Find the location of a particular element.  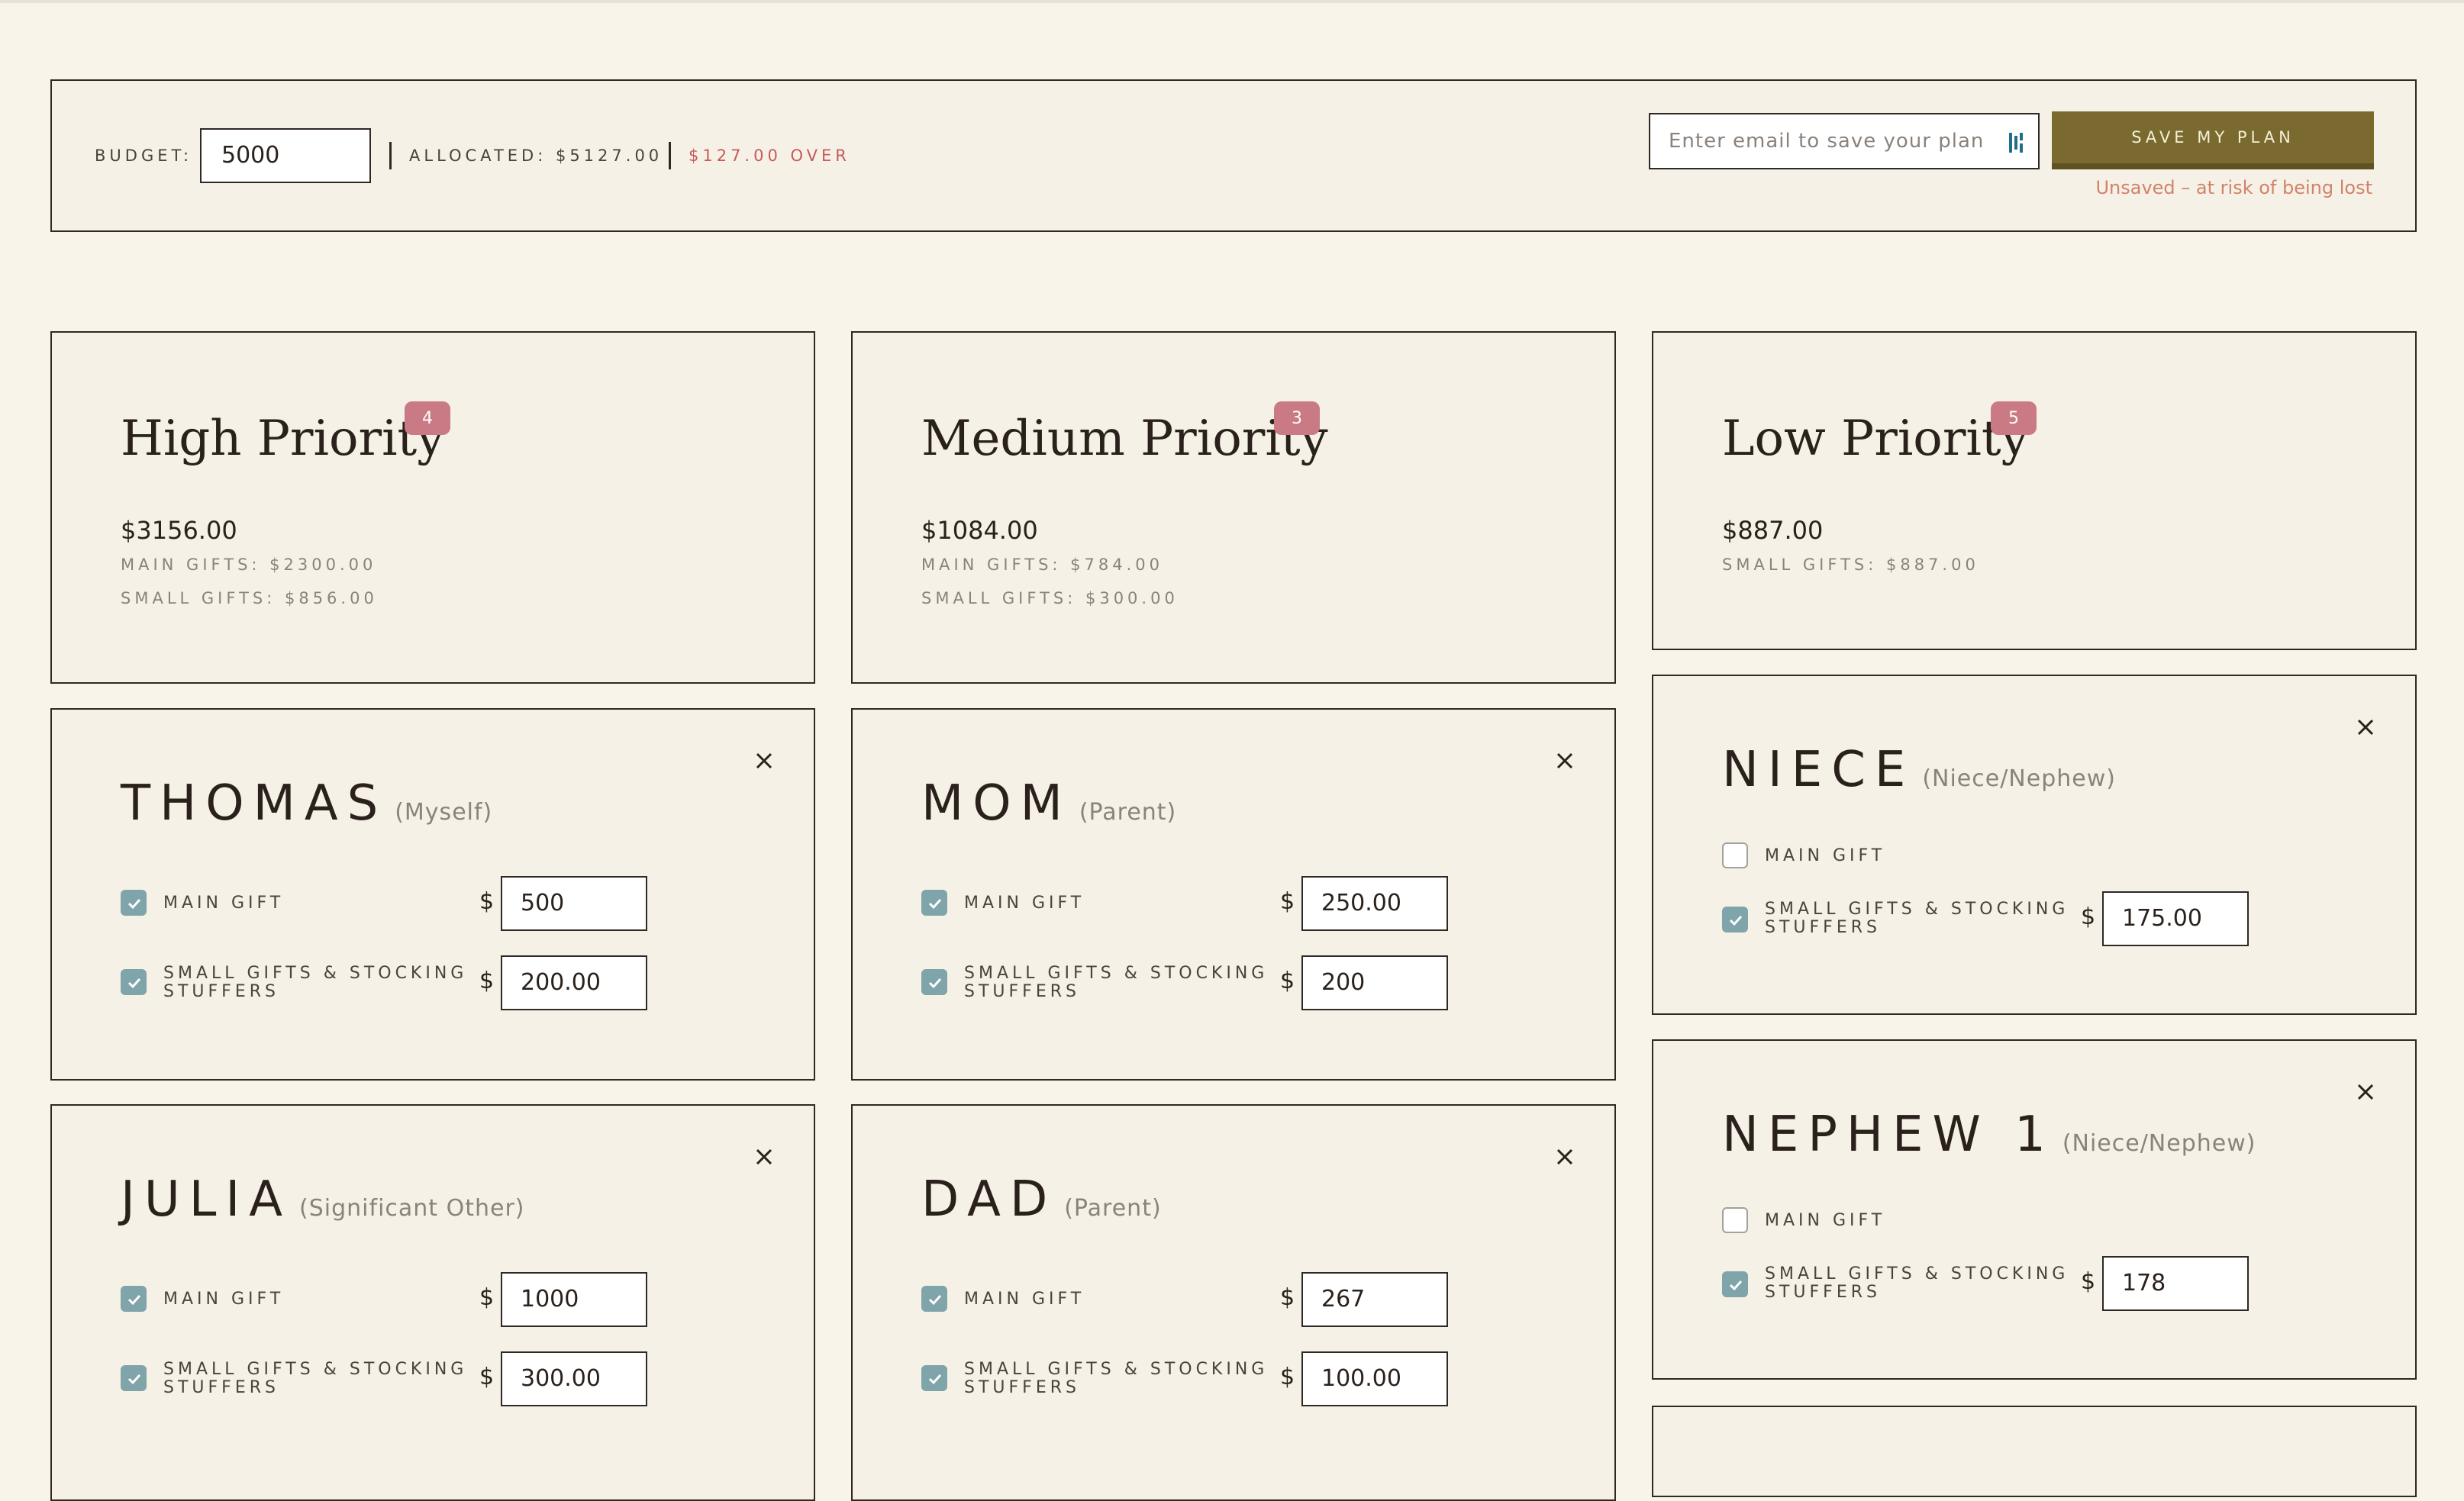

relation: (Significant Other) is located at coordinates (412, 1208).